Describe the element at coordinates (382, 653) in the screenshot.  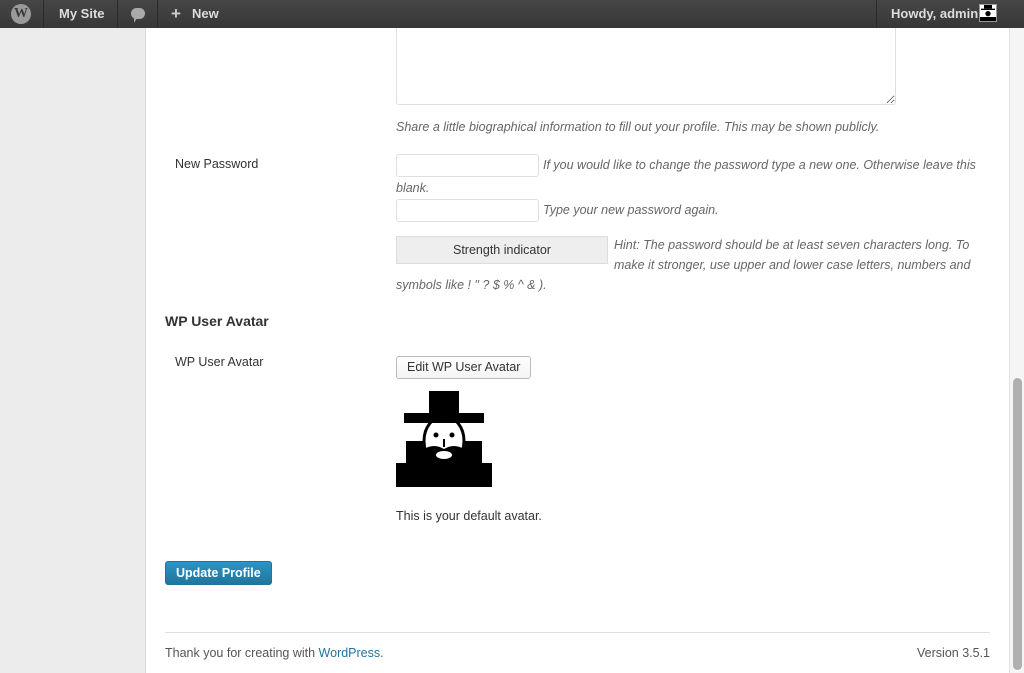
I see `footer-thanks-suffix: .` at that location.